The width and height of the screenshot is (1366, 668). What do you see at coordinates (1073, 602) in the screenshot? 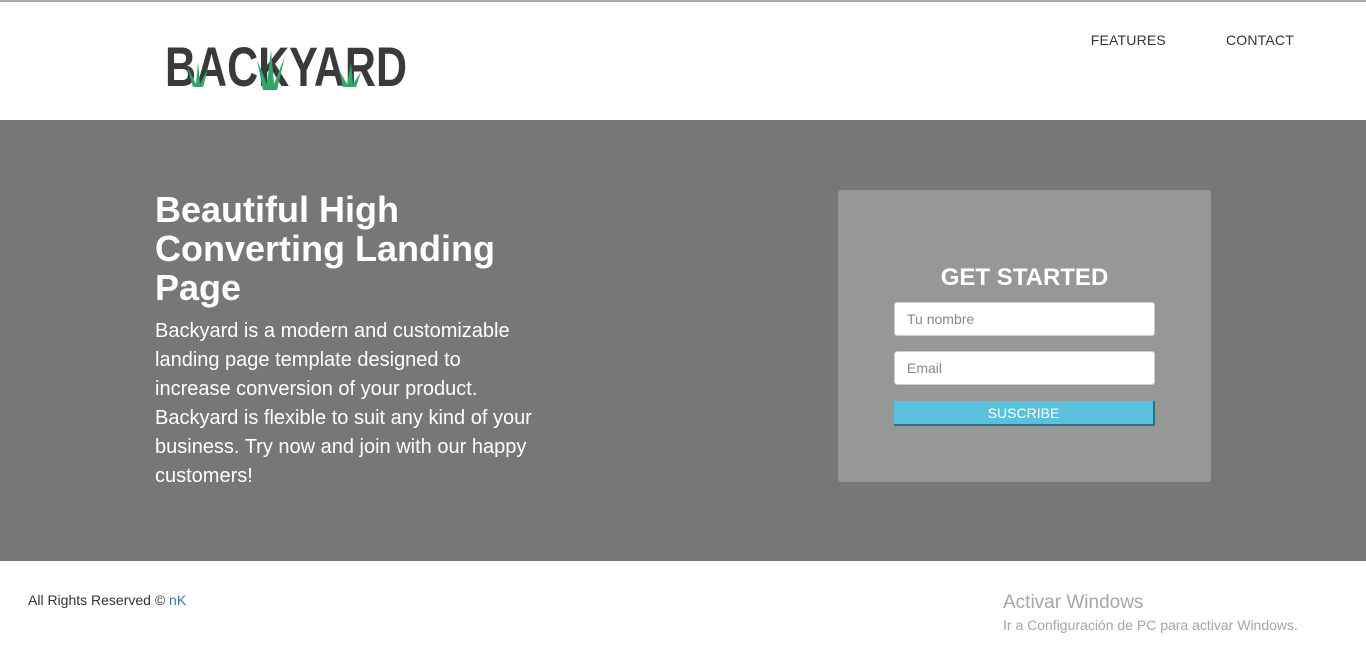
I see `watermark-title: Activar Windows` at bounding box center [1073, 602].